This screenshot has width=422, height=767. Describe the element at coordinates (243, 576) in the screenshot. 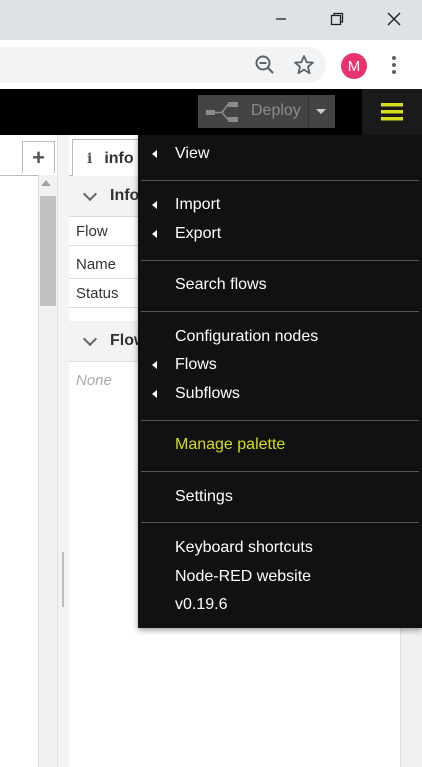

I see `menu-item-label: Node-RED website` at that location.